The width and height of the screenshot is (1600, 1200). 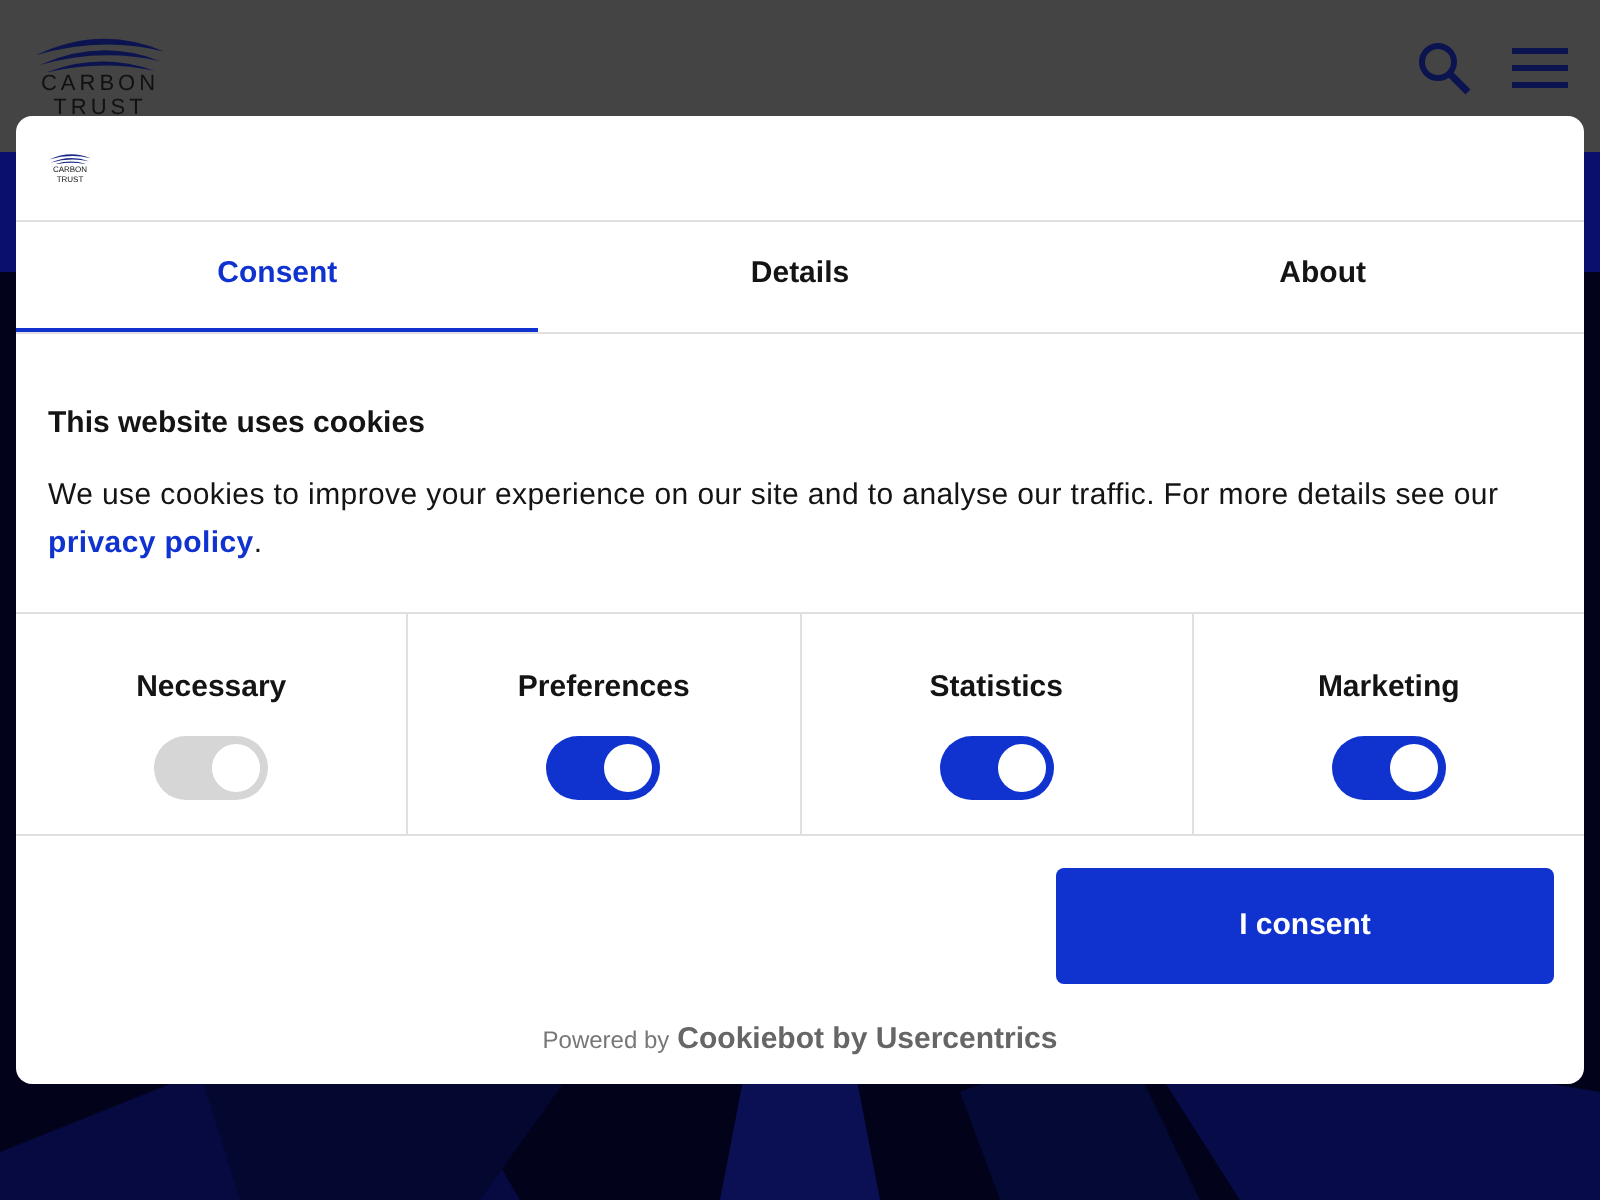 What do you see at coordinates (774, 519) in the screenshot?
I see `cookie-description: We use cookies to improve your experience on our site and to analyse our traffic. For more details see our privacy policy.` at bounding box center [774, 519].